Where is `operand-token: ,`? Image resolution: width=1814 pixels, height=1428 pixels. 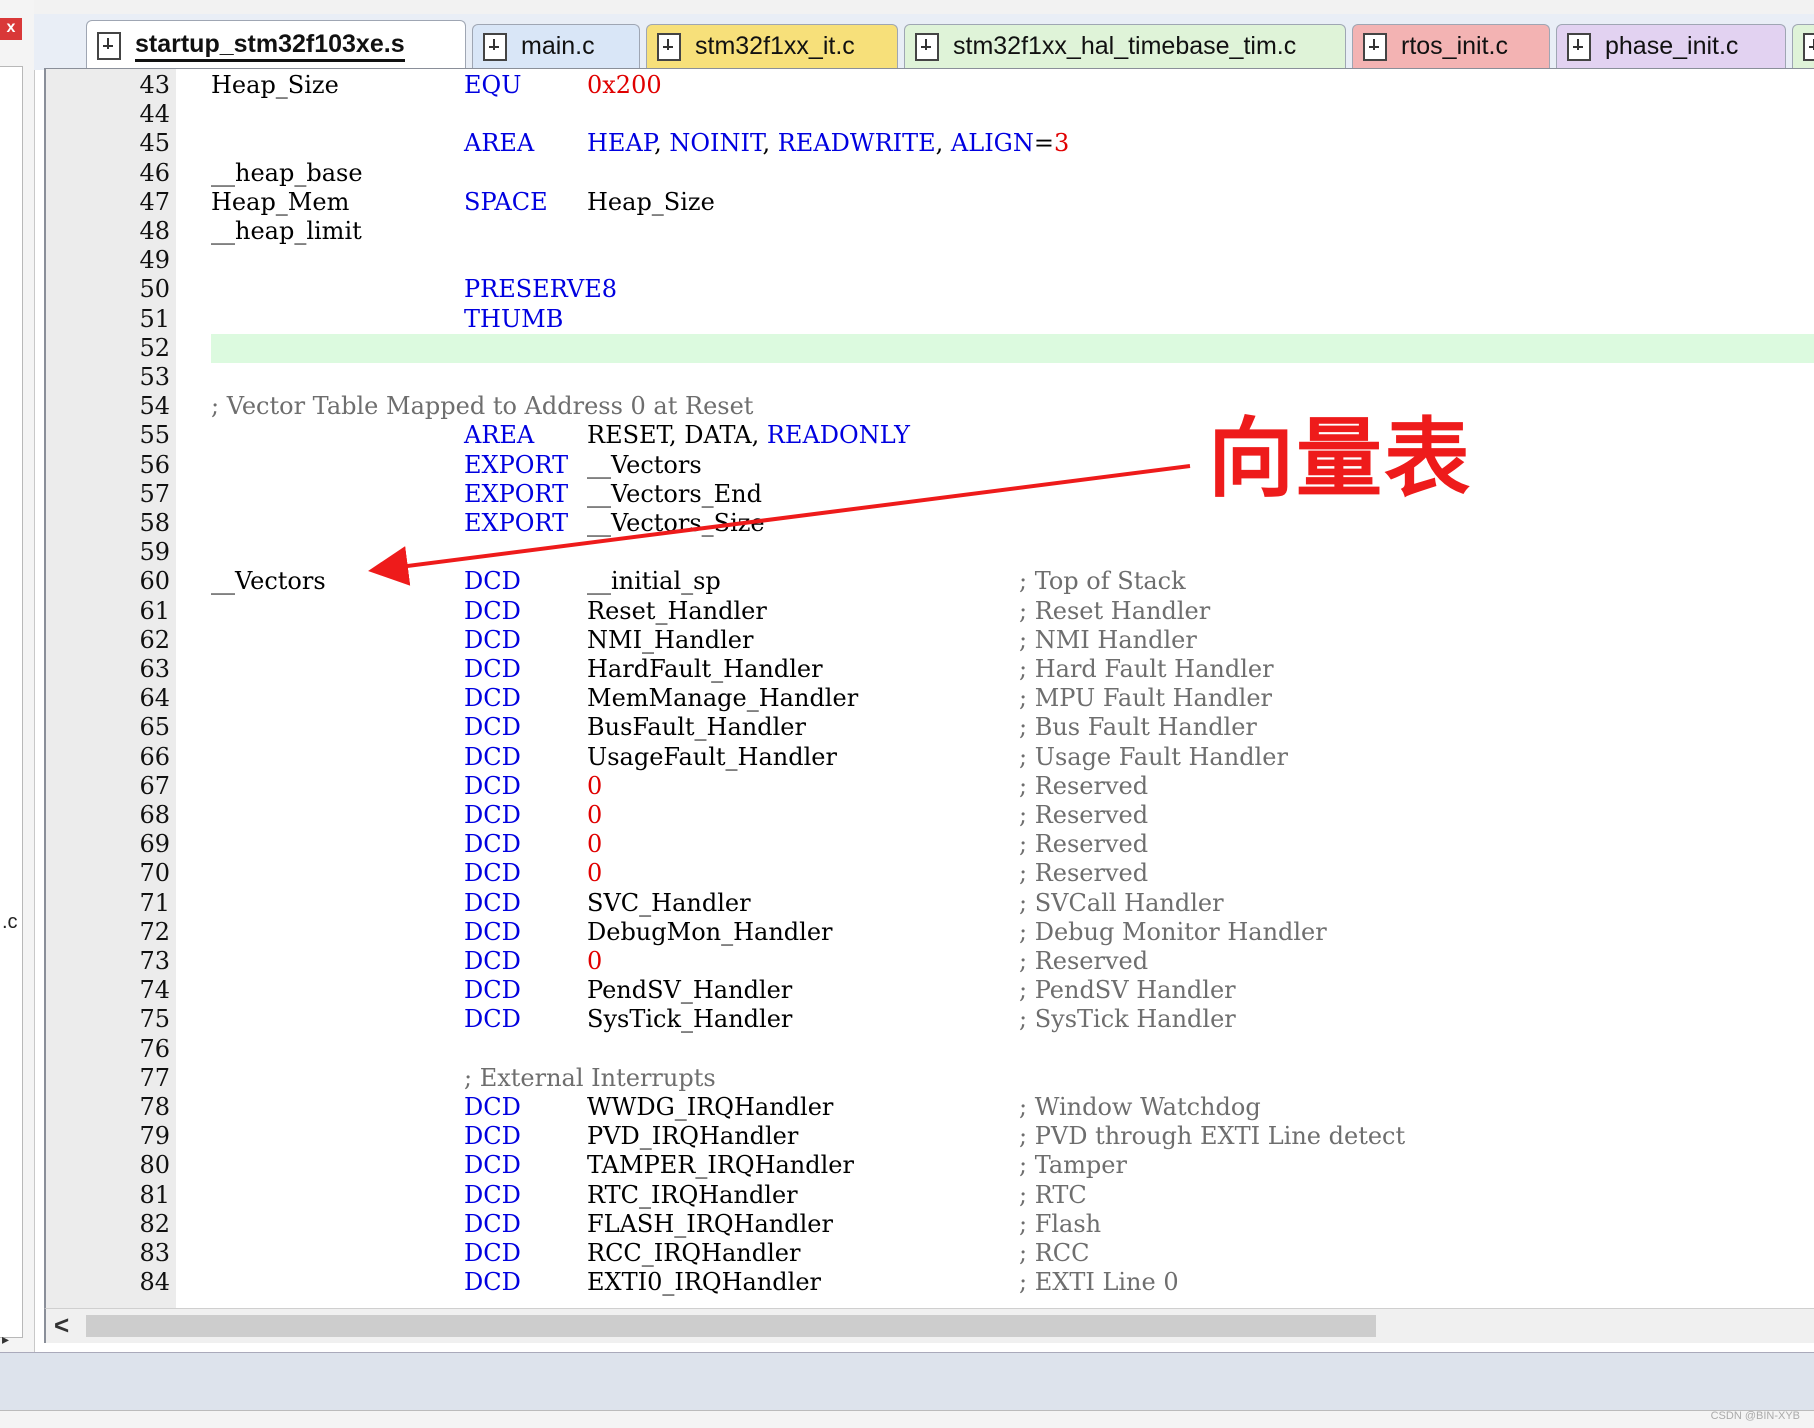 operand-token: , is located at coordinates (677, 435).